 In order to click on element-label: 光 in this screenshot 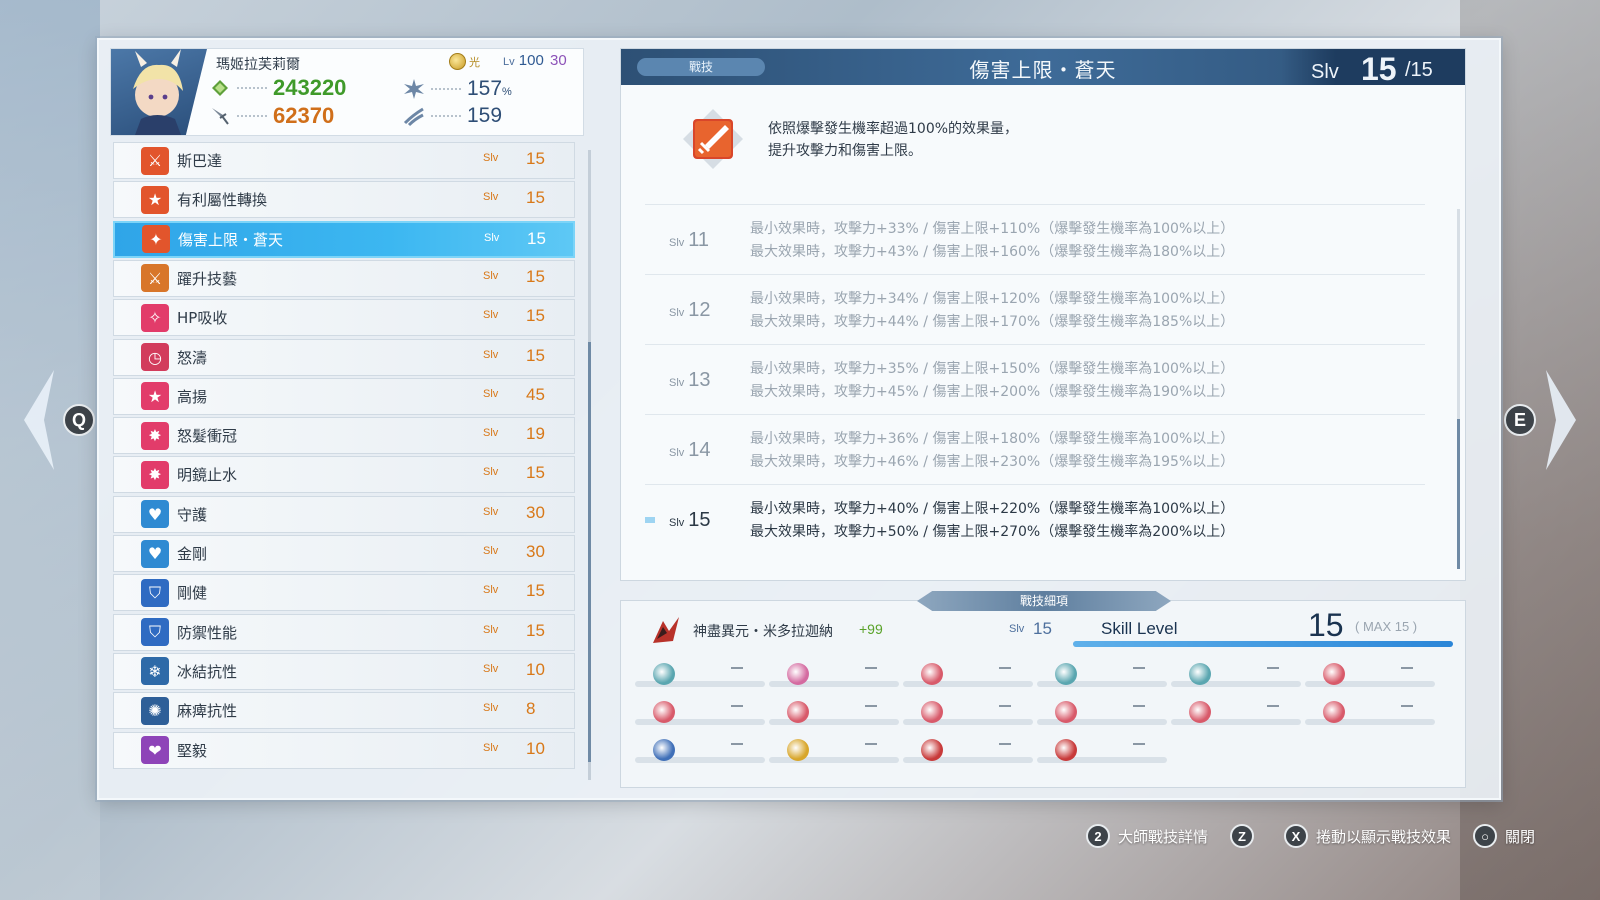, I will do `click(474, 62)`.